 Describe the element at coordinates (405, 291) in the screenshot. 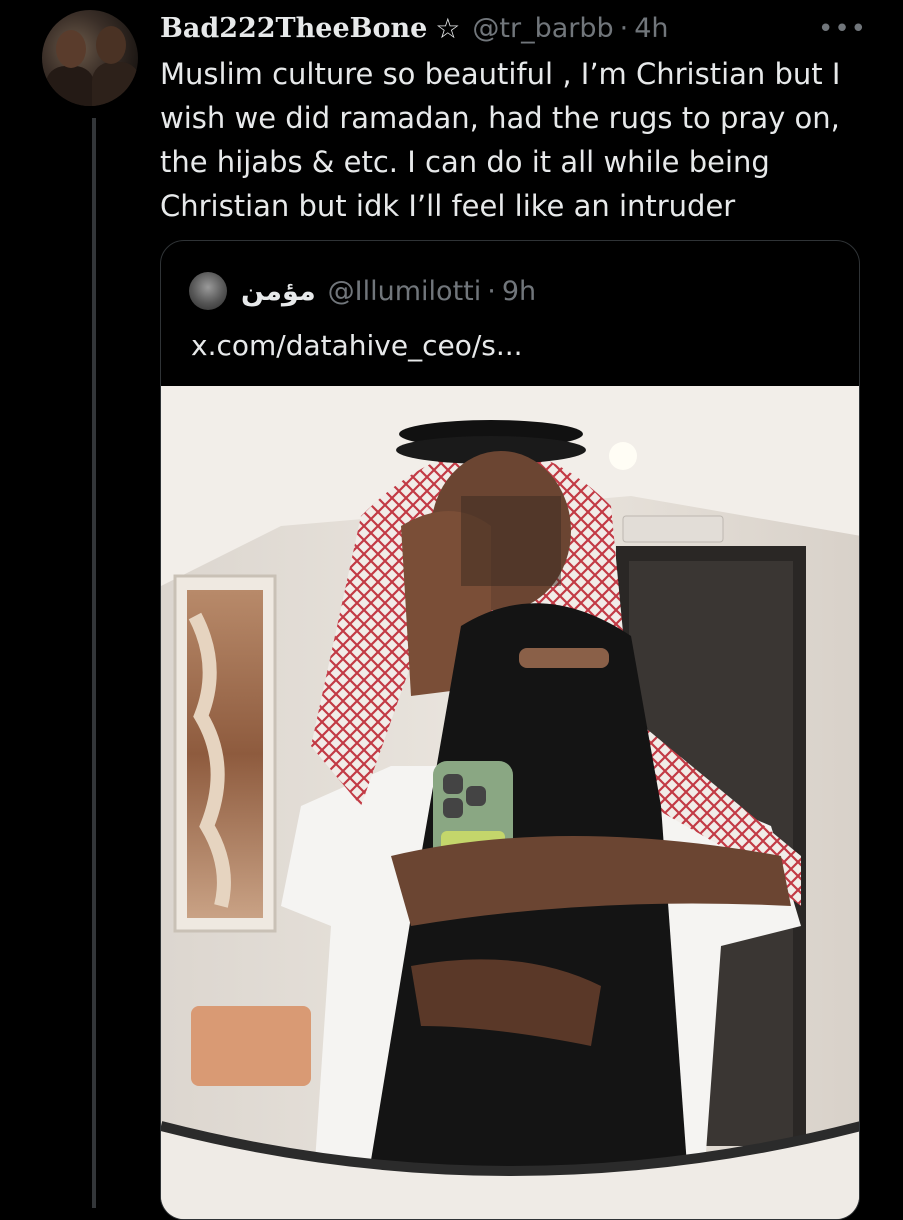

I see `quoted-author-handle: @Illumilotti` at that location.